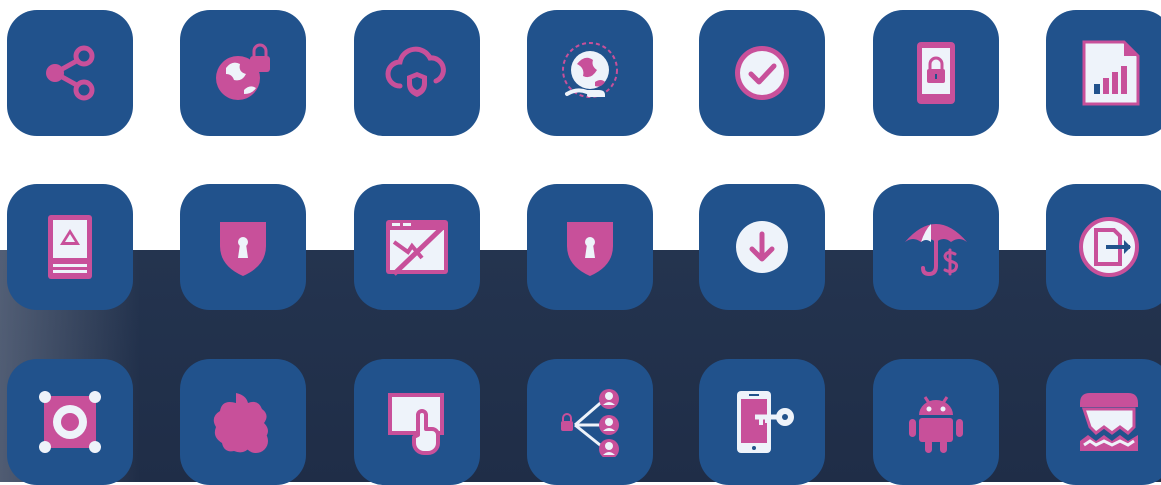 The height and width of the screenshot is (485, 1161). I want to click on phone-lock-icon, so click(936, 73).